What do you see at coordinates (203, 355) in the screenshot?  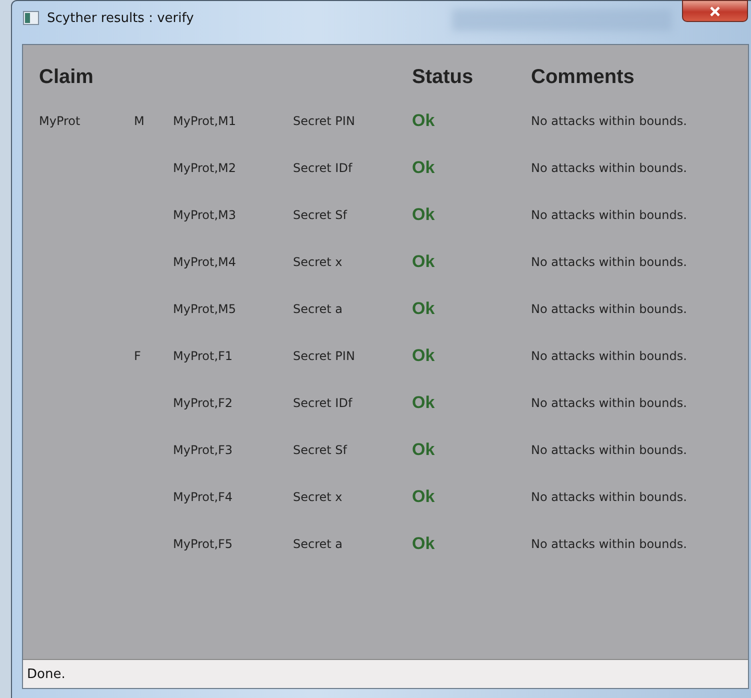 I see `claim-id-cell: MyProt,F1` at bounding box center [203, 355].